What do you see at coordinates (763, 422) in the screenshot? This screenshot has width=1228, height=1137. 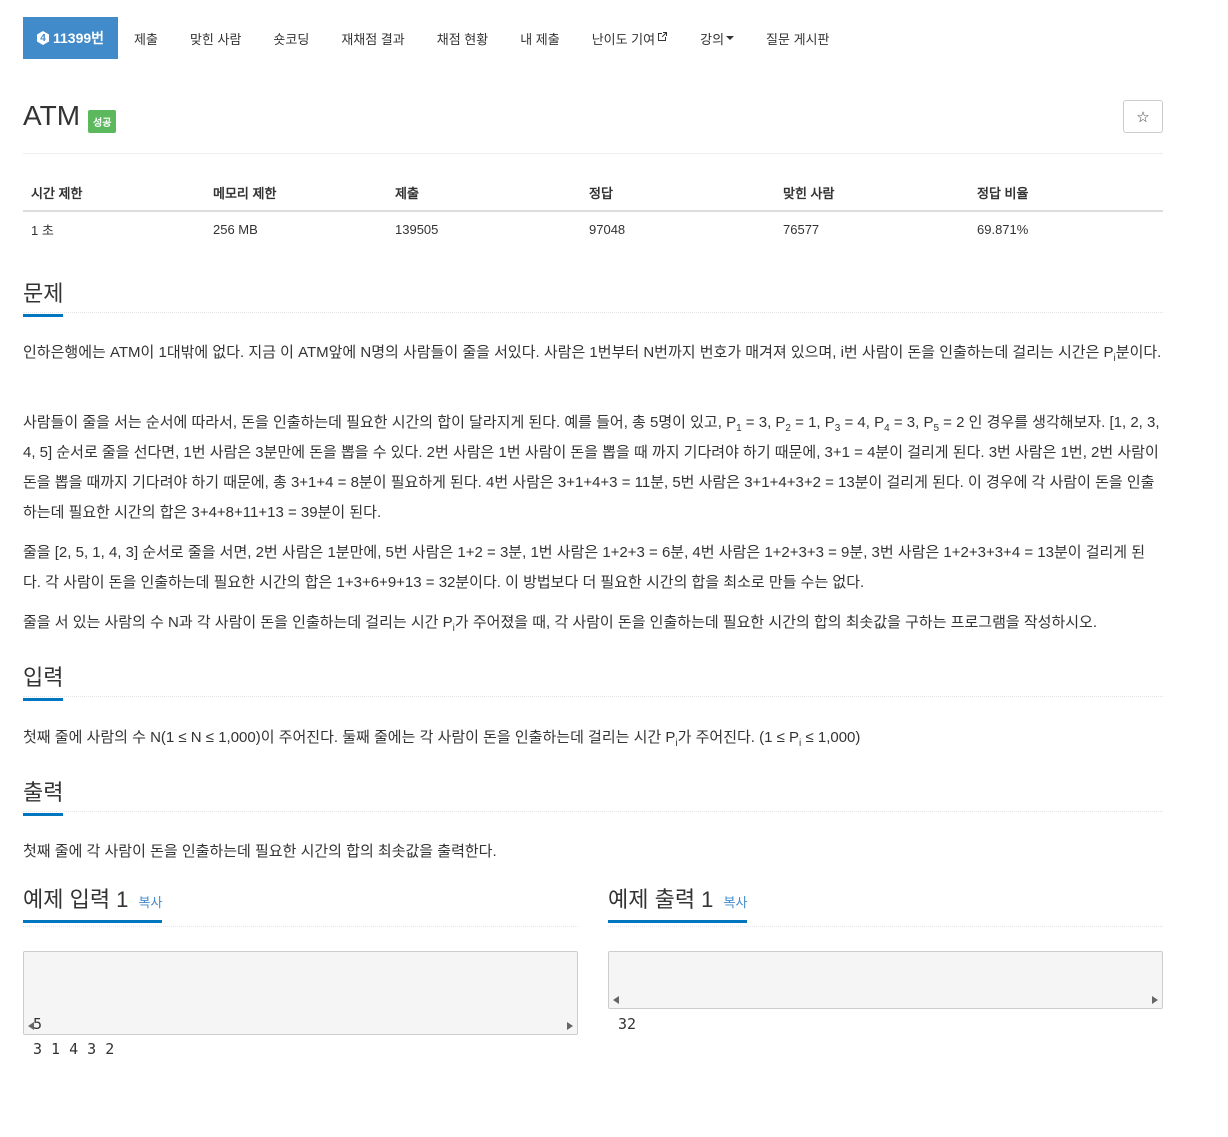 I see `p2-text-b: = 3, P` at bounding box center [763, 422].